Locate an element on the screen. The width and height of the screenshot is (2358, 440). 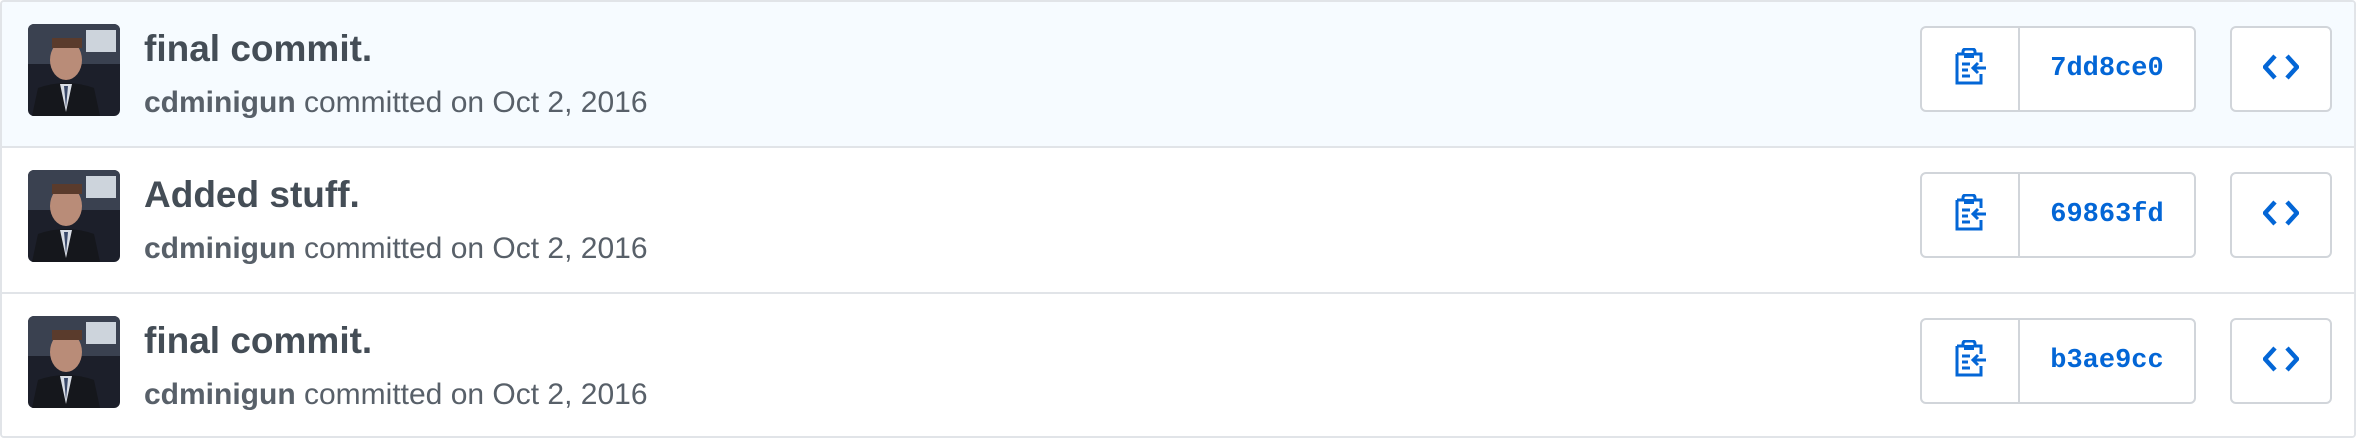
commit-sha-link: 69863fd is located at coordinates (2107, 215).